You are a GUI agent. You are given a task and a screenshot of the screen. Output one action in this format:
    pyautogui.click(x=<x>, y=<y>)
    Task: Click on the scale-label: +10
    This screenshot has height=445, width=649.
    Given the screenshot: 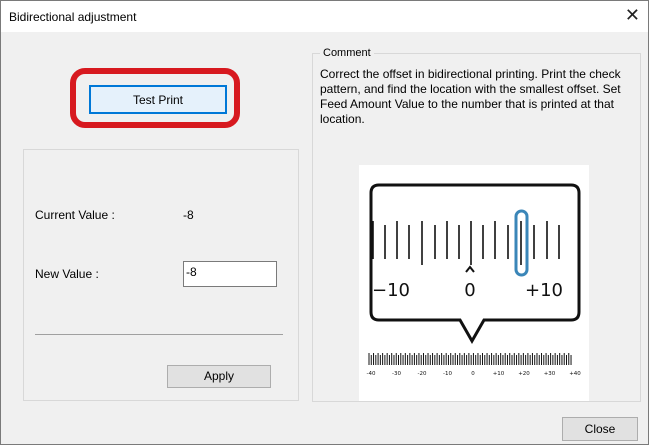 What is the action you would take?
    pyautogui.click(x=499, y=374)
    